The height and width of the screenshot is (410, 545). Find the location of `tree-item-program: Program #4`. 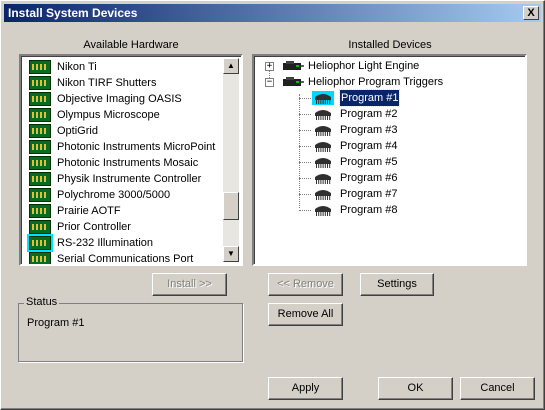

tree-item-program: Program #4 is located at coordinates (354, 146).